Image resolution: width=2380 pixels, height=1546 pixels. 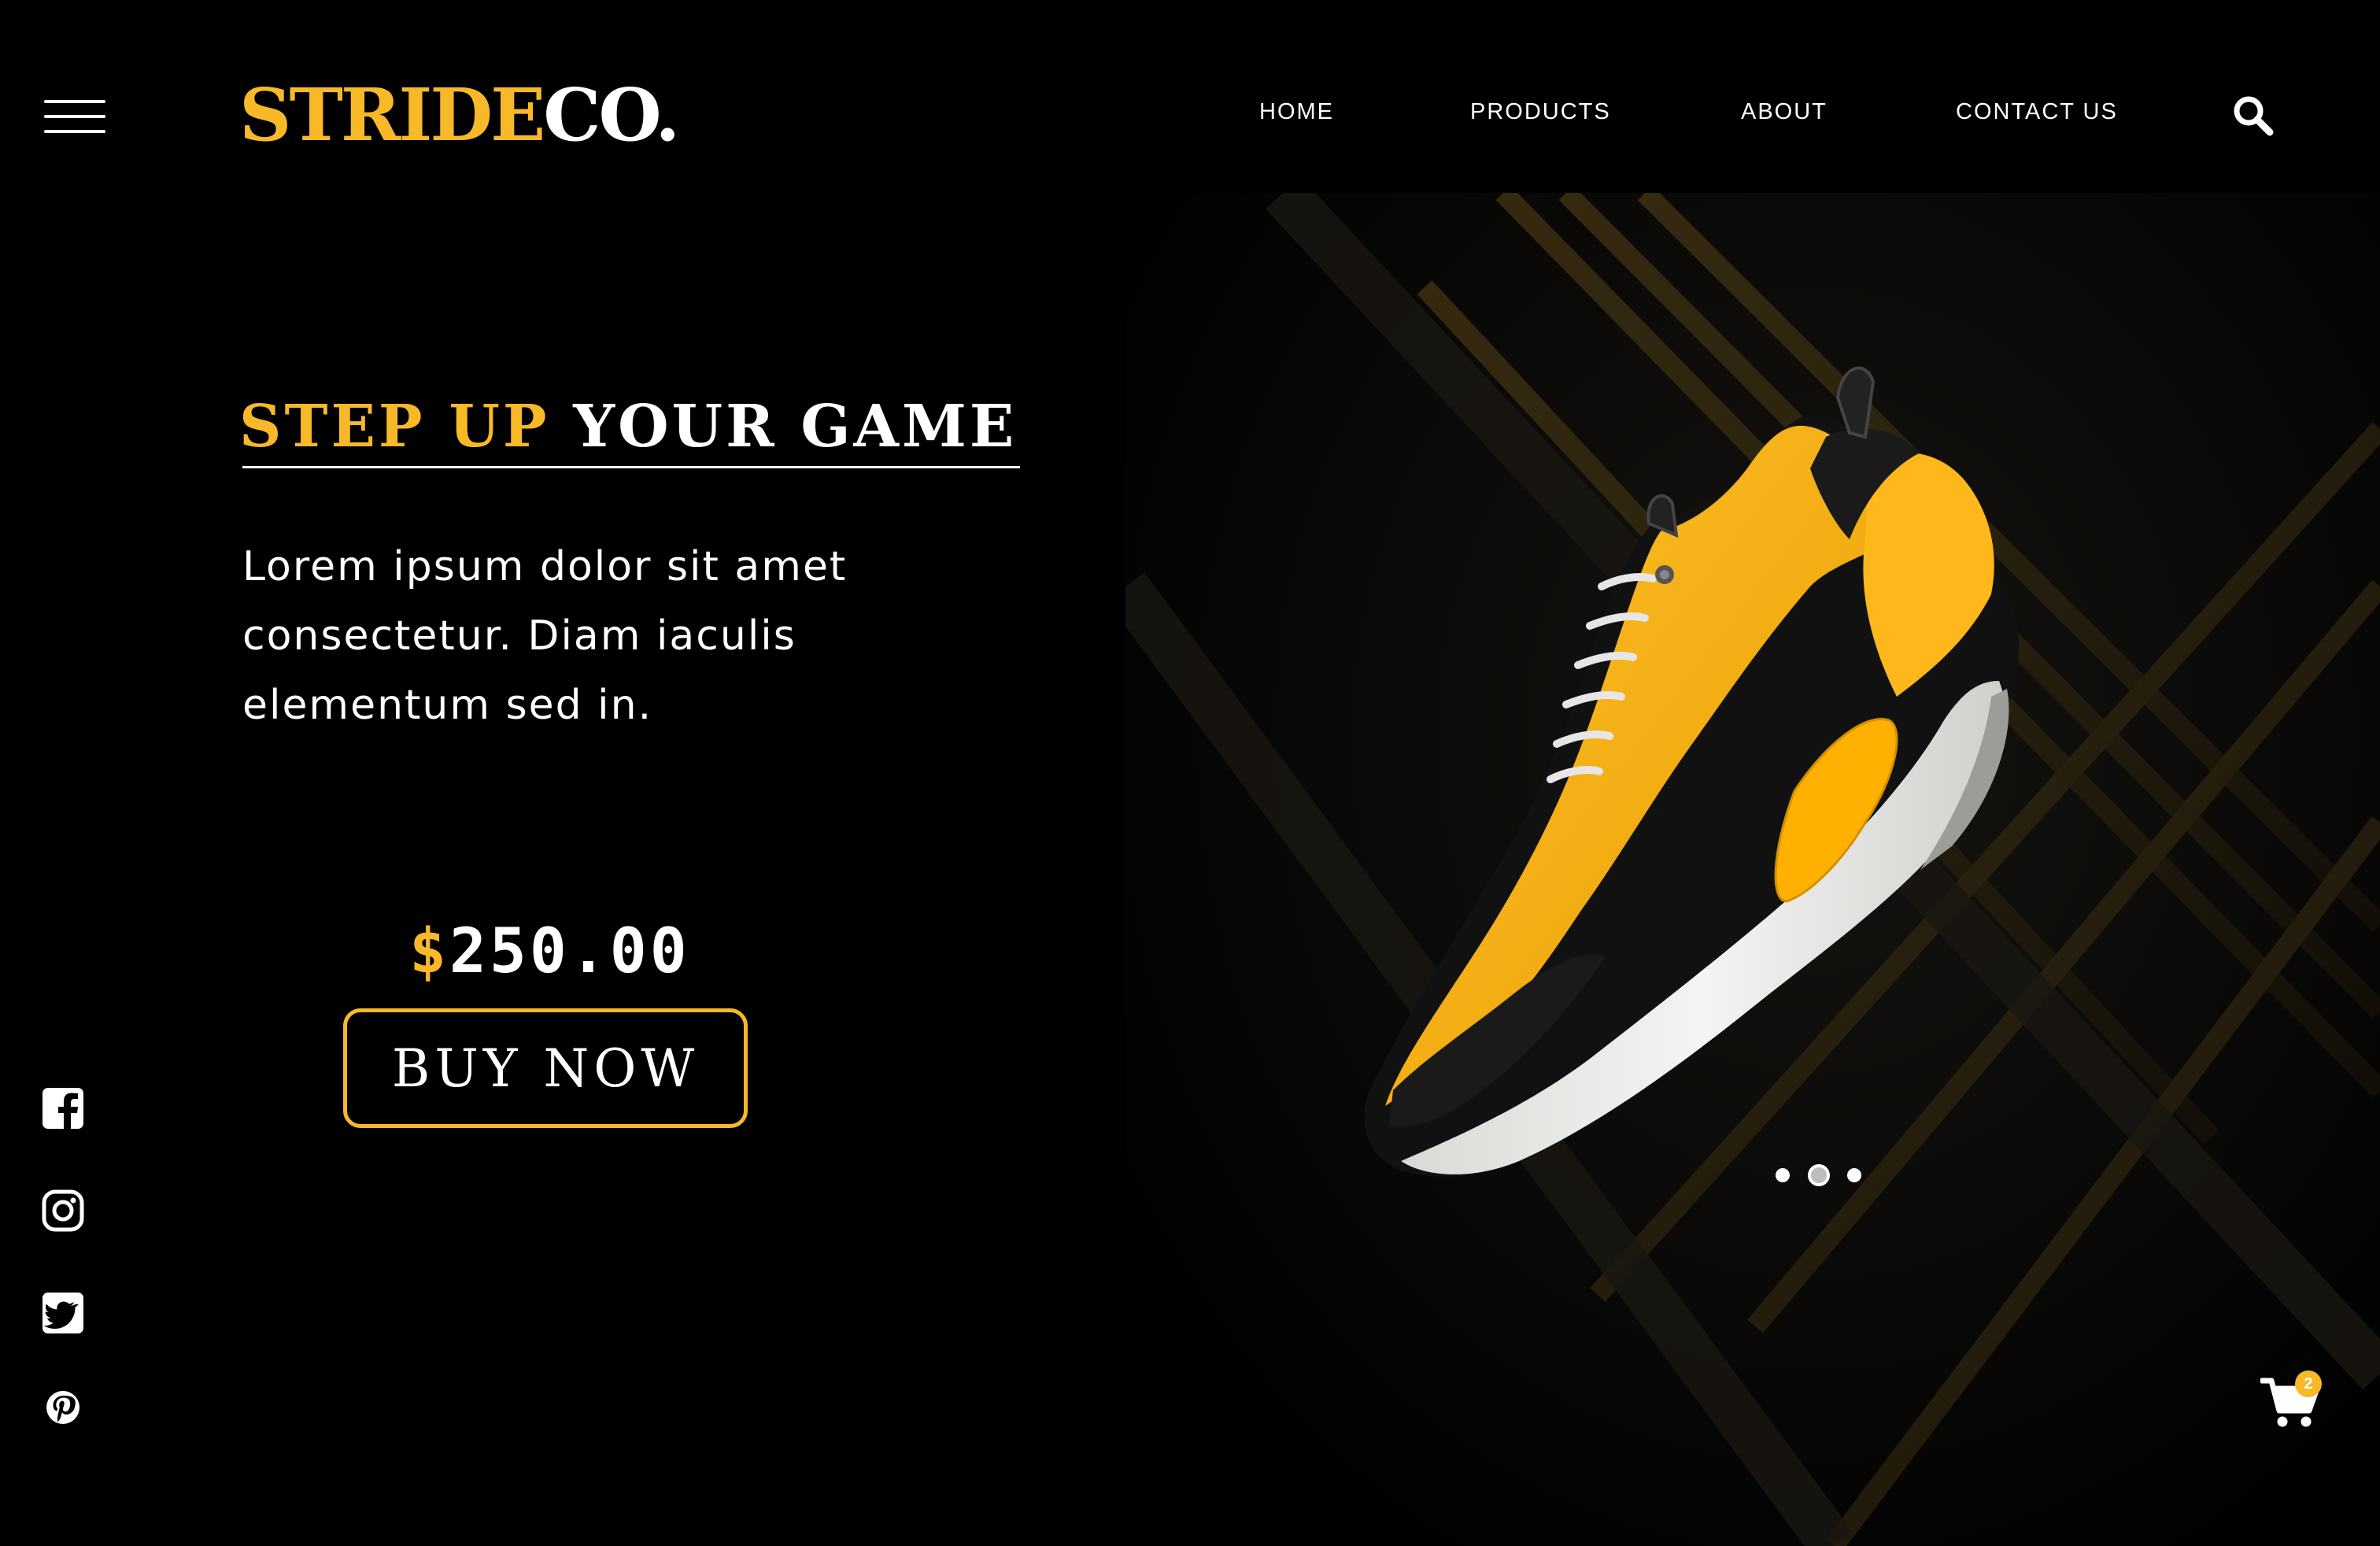 I want to click on instagram-icon, so click(x=63, y=1211).